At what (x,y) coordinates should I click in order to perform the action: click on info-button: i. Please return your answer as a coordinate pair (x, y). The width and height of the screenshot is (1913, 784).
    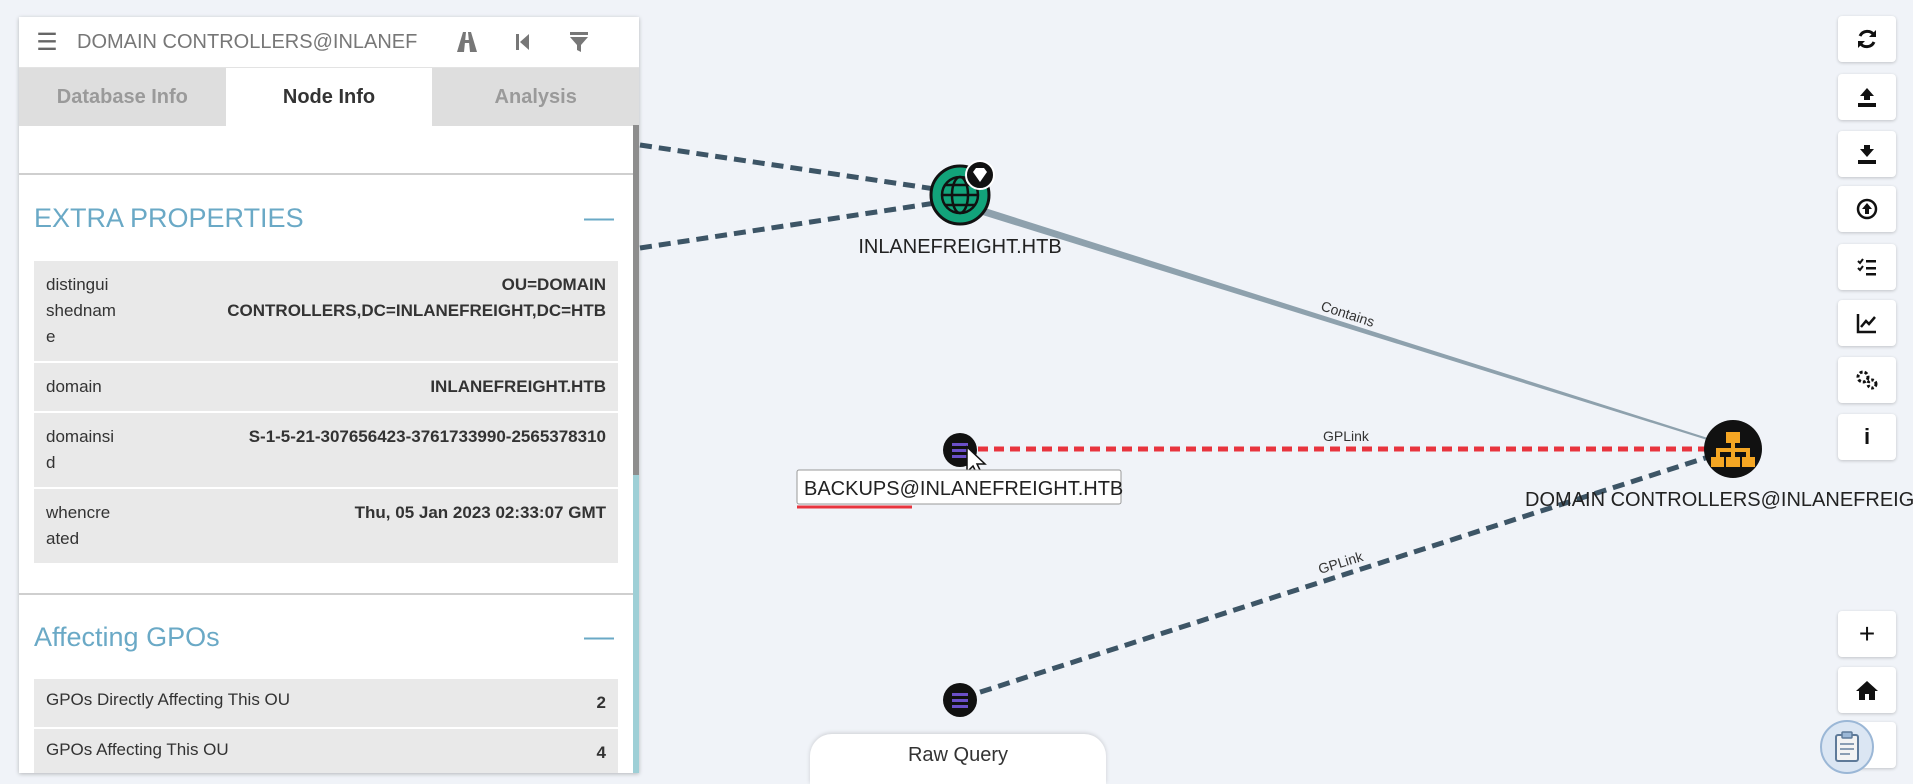
    Looking at the image, I should click on (1867, 437).